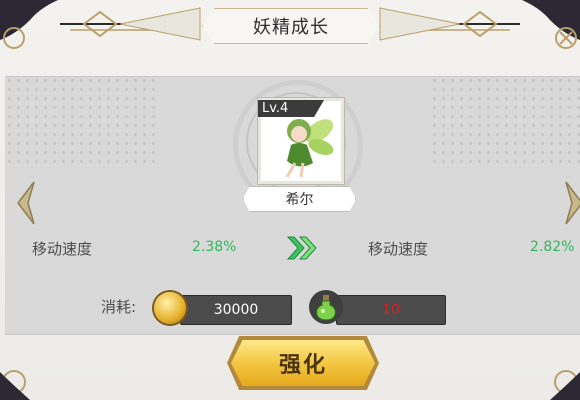 This screenshot has height=400, width=580. What do you see at coordinates (398, 249) in the screenshot?
I see `next-stat-label: 移动速度` at bounding box center [398, 249].